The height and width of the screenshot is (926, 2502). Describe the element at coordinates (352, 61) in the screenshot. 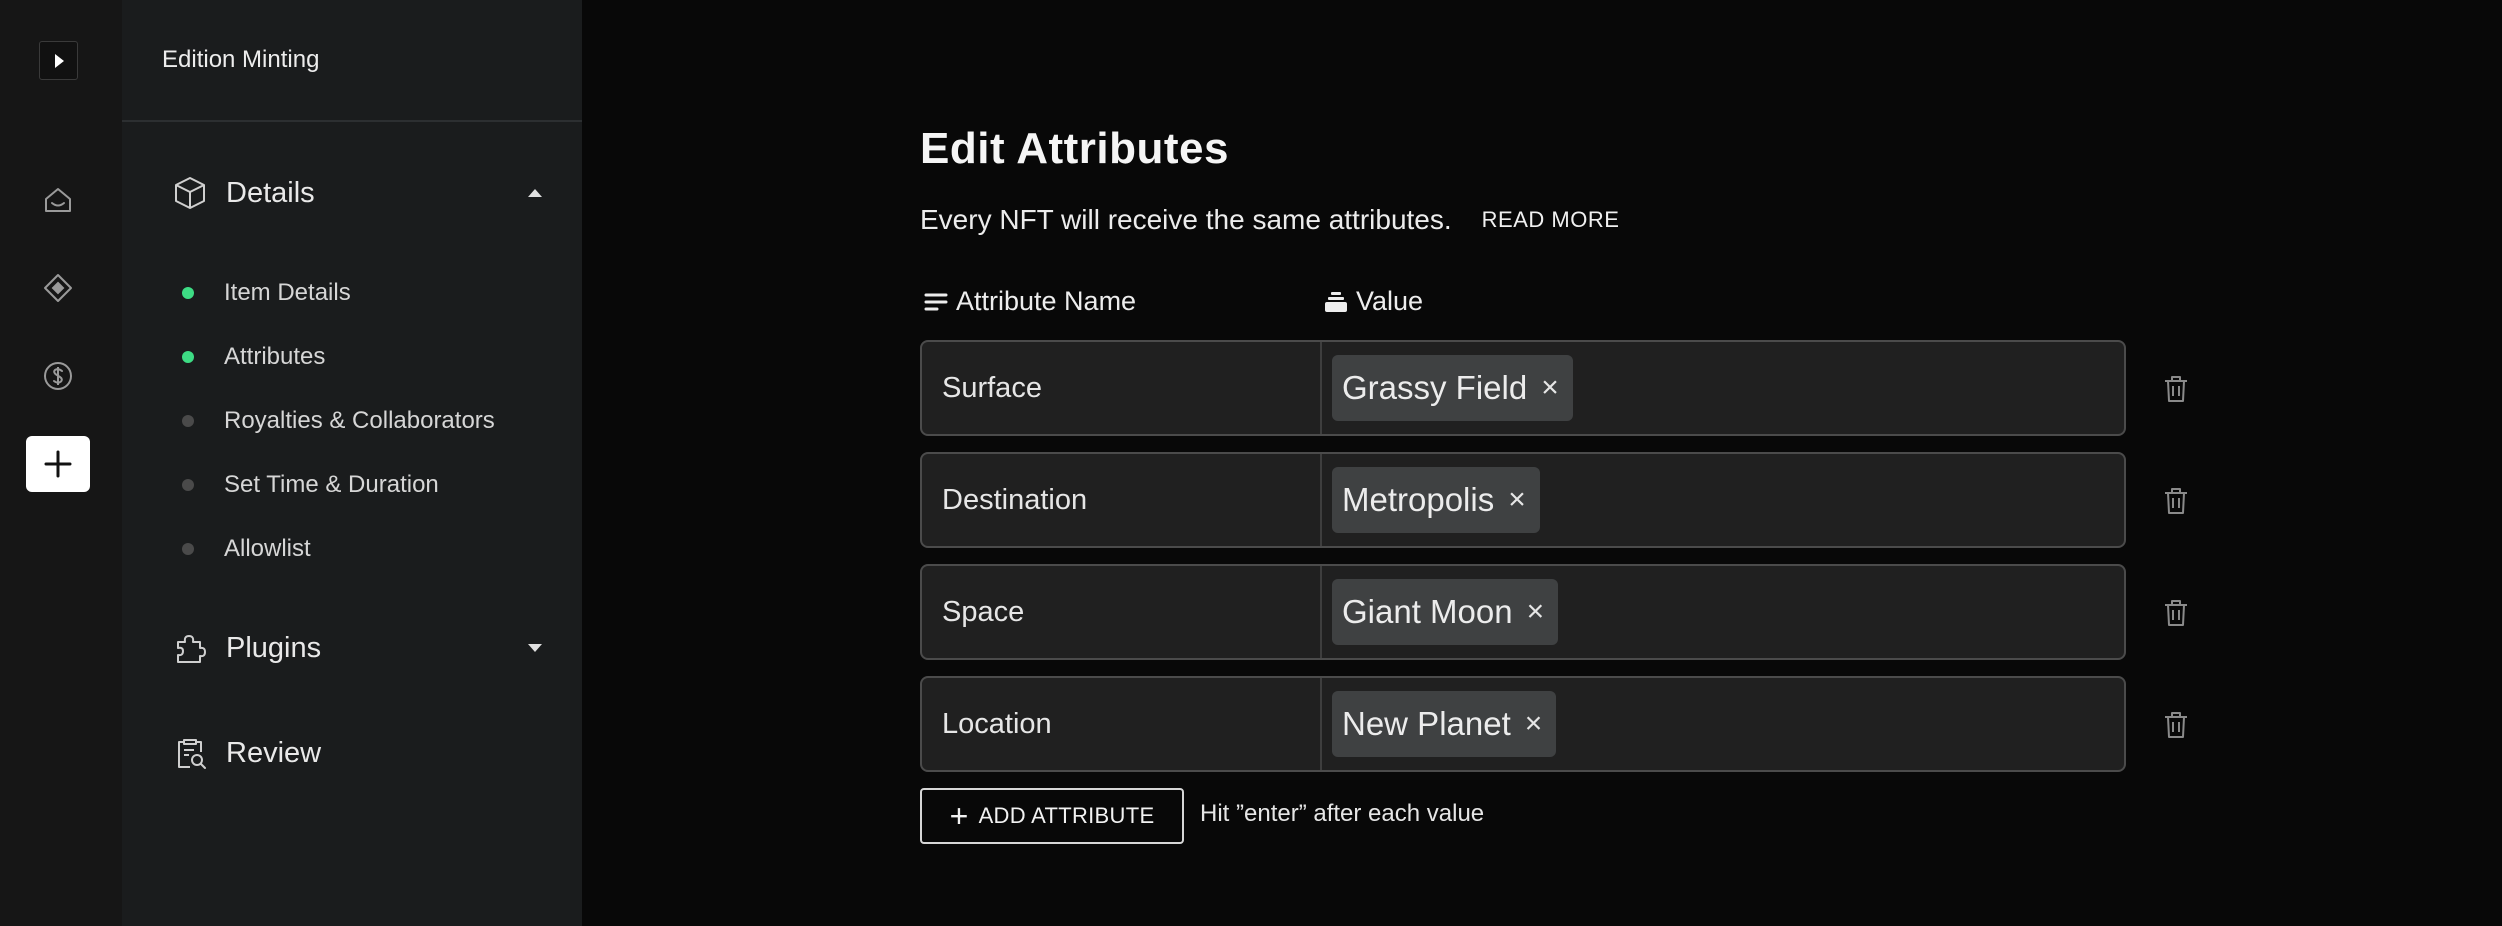

I see `sidebar-header: Edition Minting` at that location.